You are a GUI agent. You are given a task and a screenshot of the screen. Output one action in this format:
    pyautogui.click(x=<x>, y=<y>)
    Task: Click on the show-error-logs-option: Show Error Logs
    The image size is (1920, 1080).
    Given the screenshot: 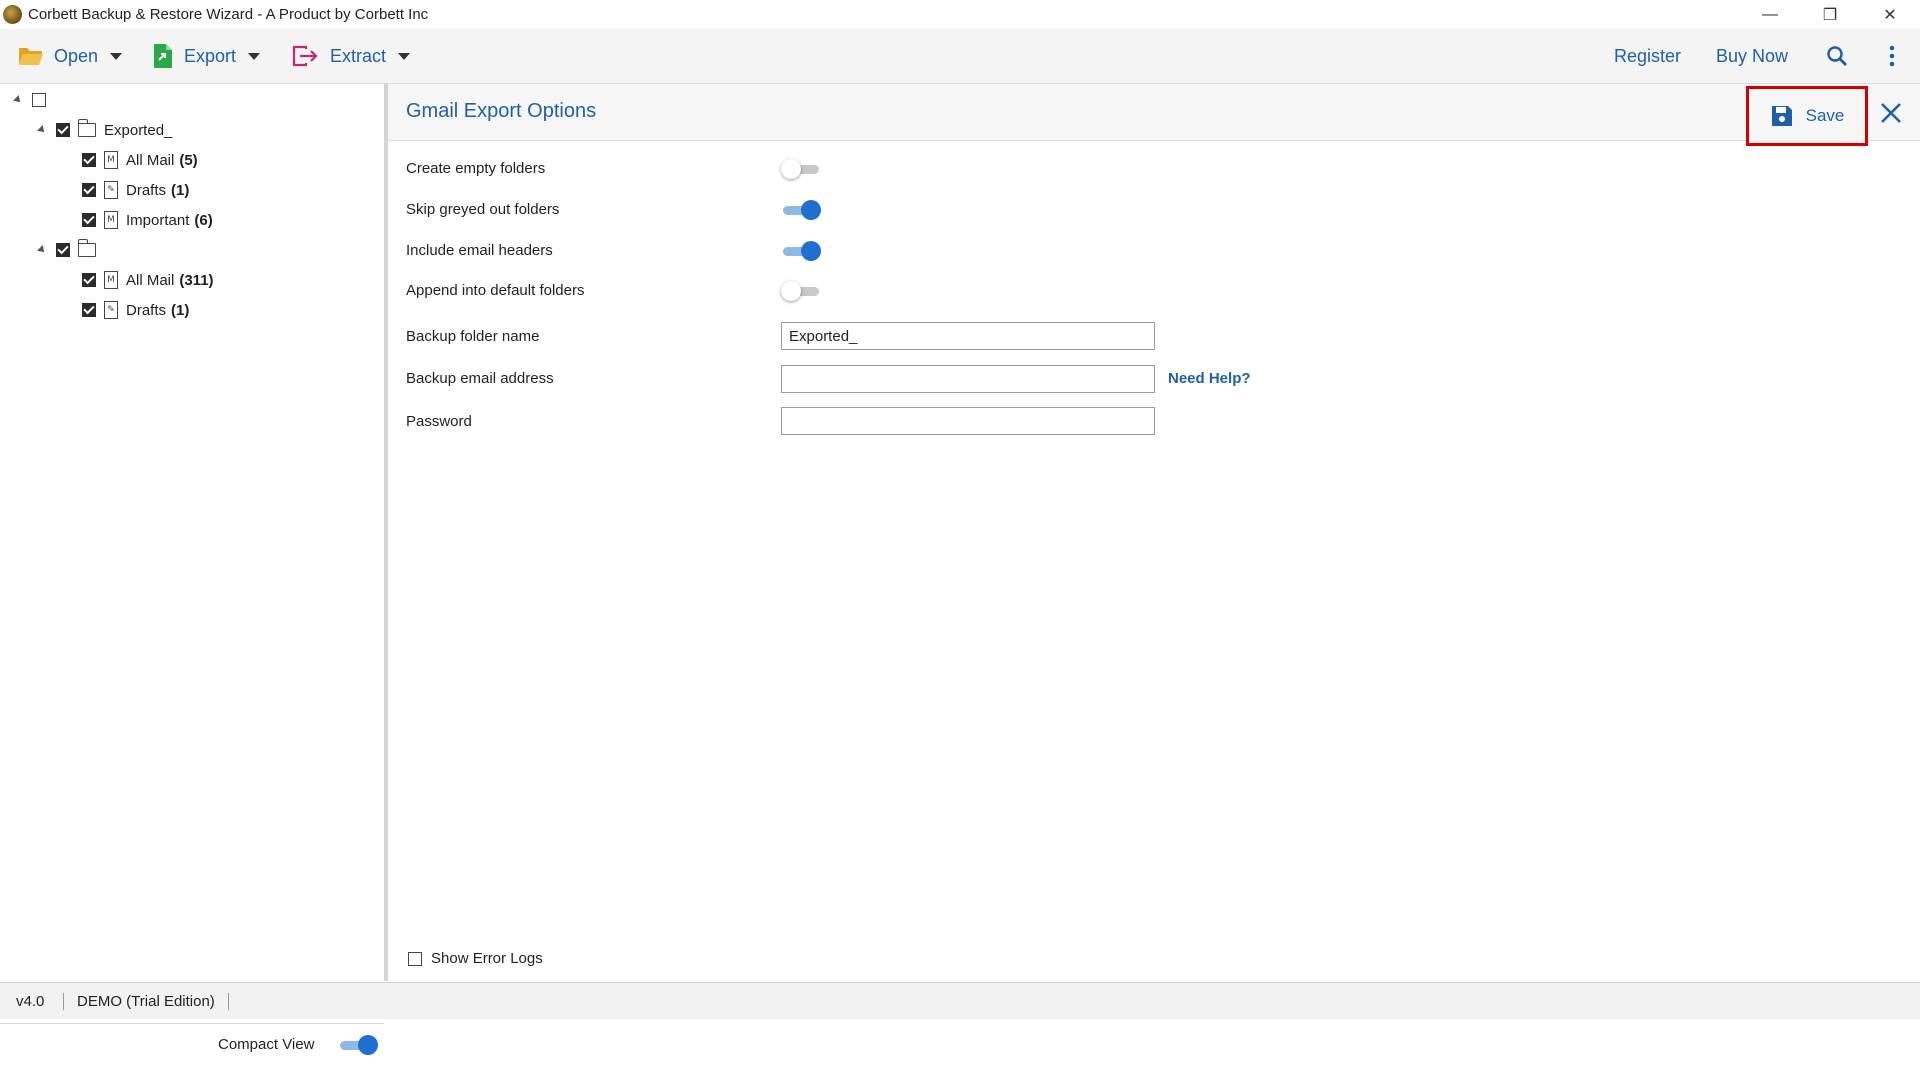 What is the action you would take?
    pyautogui.click(x=475, y=958)
    